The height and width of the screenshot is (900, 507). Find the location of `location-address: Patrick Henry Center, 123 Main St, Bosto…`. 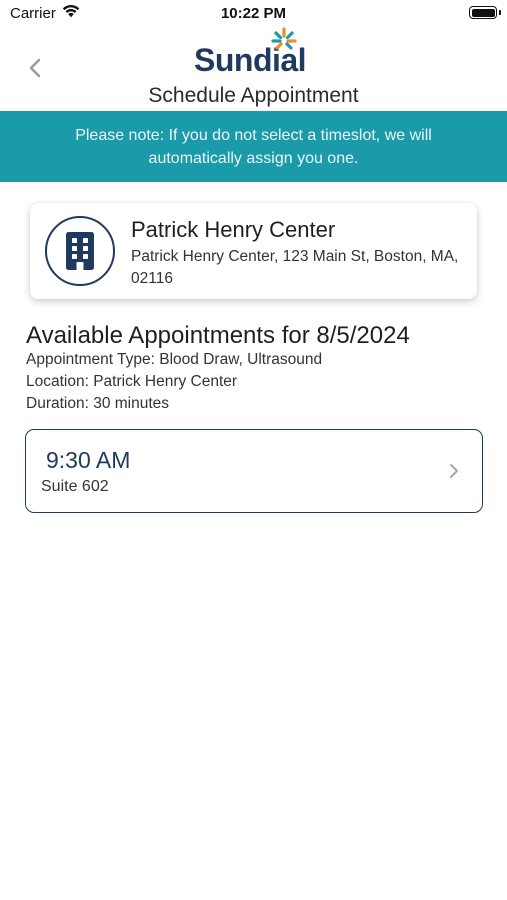

location-address: Patrick Henry Center, 123 Main St, Bosto… is located at coordinates (295, 267).